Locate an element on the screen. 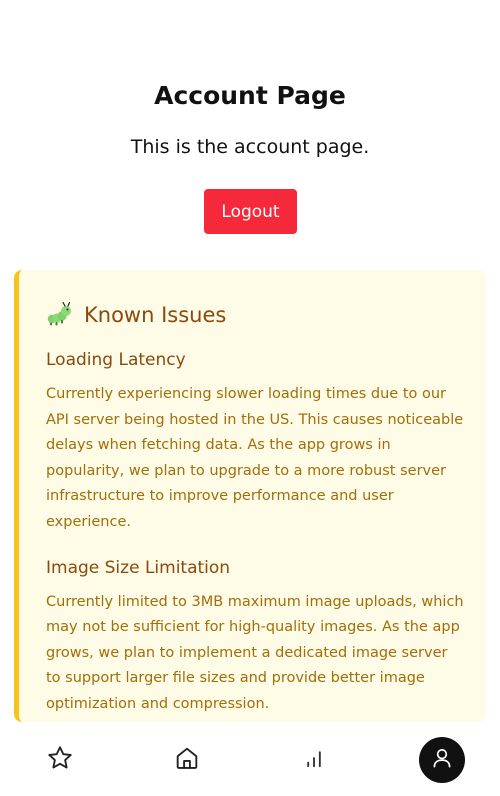 Image resolution: width=500 pixels, height=796 pixels. issue-heading-loading-latency: Loading Latency is located at coordinates (116, 360).